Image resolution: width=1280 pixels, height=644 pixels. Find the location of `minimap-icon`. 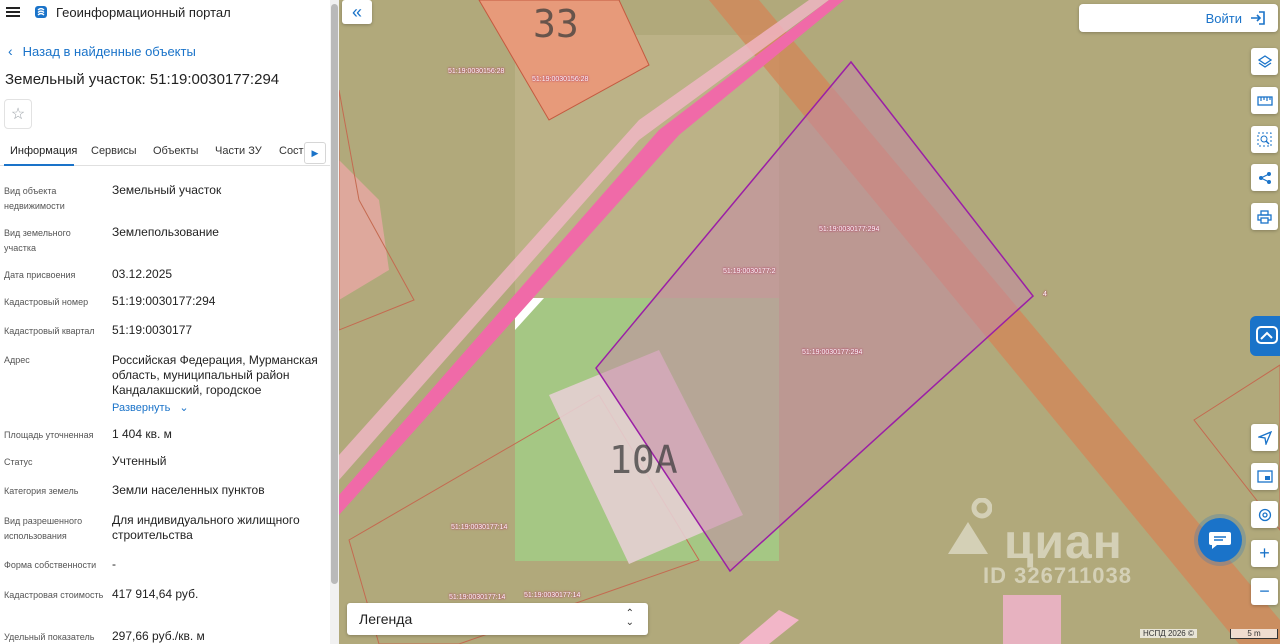

minimap-icon is located at coordinates (1264, 476).